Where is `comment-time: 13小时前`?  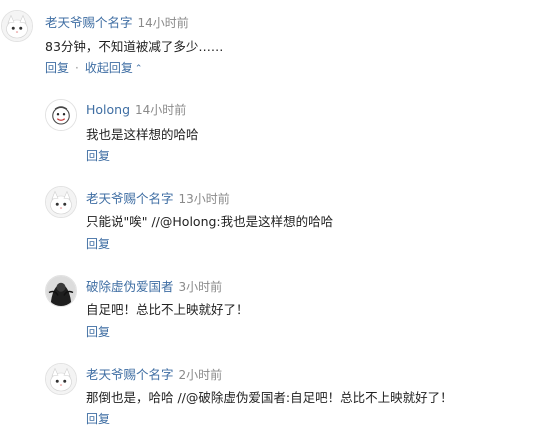 comment-time: 13小时前 is located at coordinates (204, 199).